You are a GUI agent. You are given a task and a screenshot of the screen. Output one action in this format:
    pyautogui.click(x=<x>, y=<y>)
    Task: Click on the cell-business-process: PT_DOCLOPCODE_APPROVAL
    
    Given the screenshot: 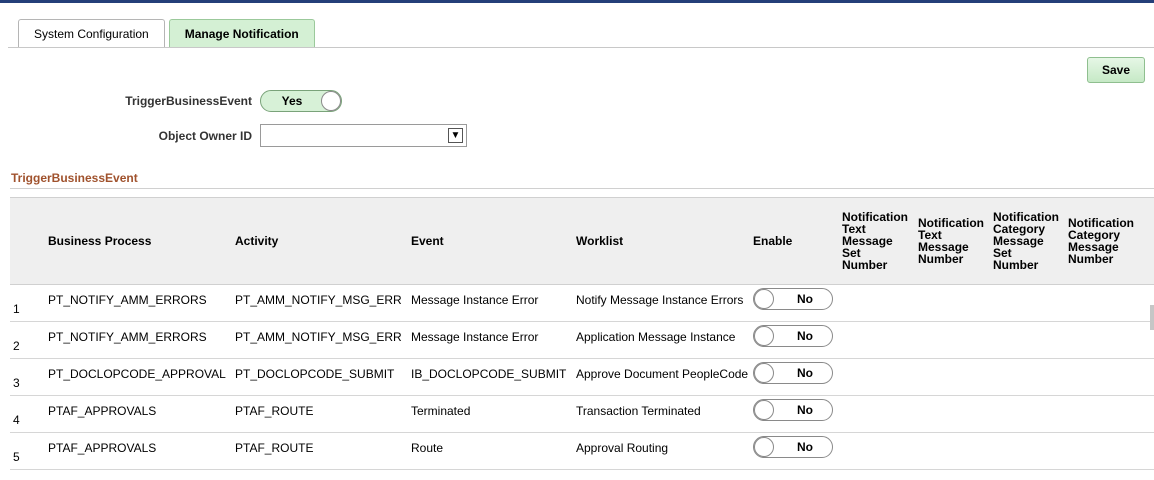 What is the action you would take?
    pyautogui.click(x=141, y=377)
    